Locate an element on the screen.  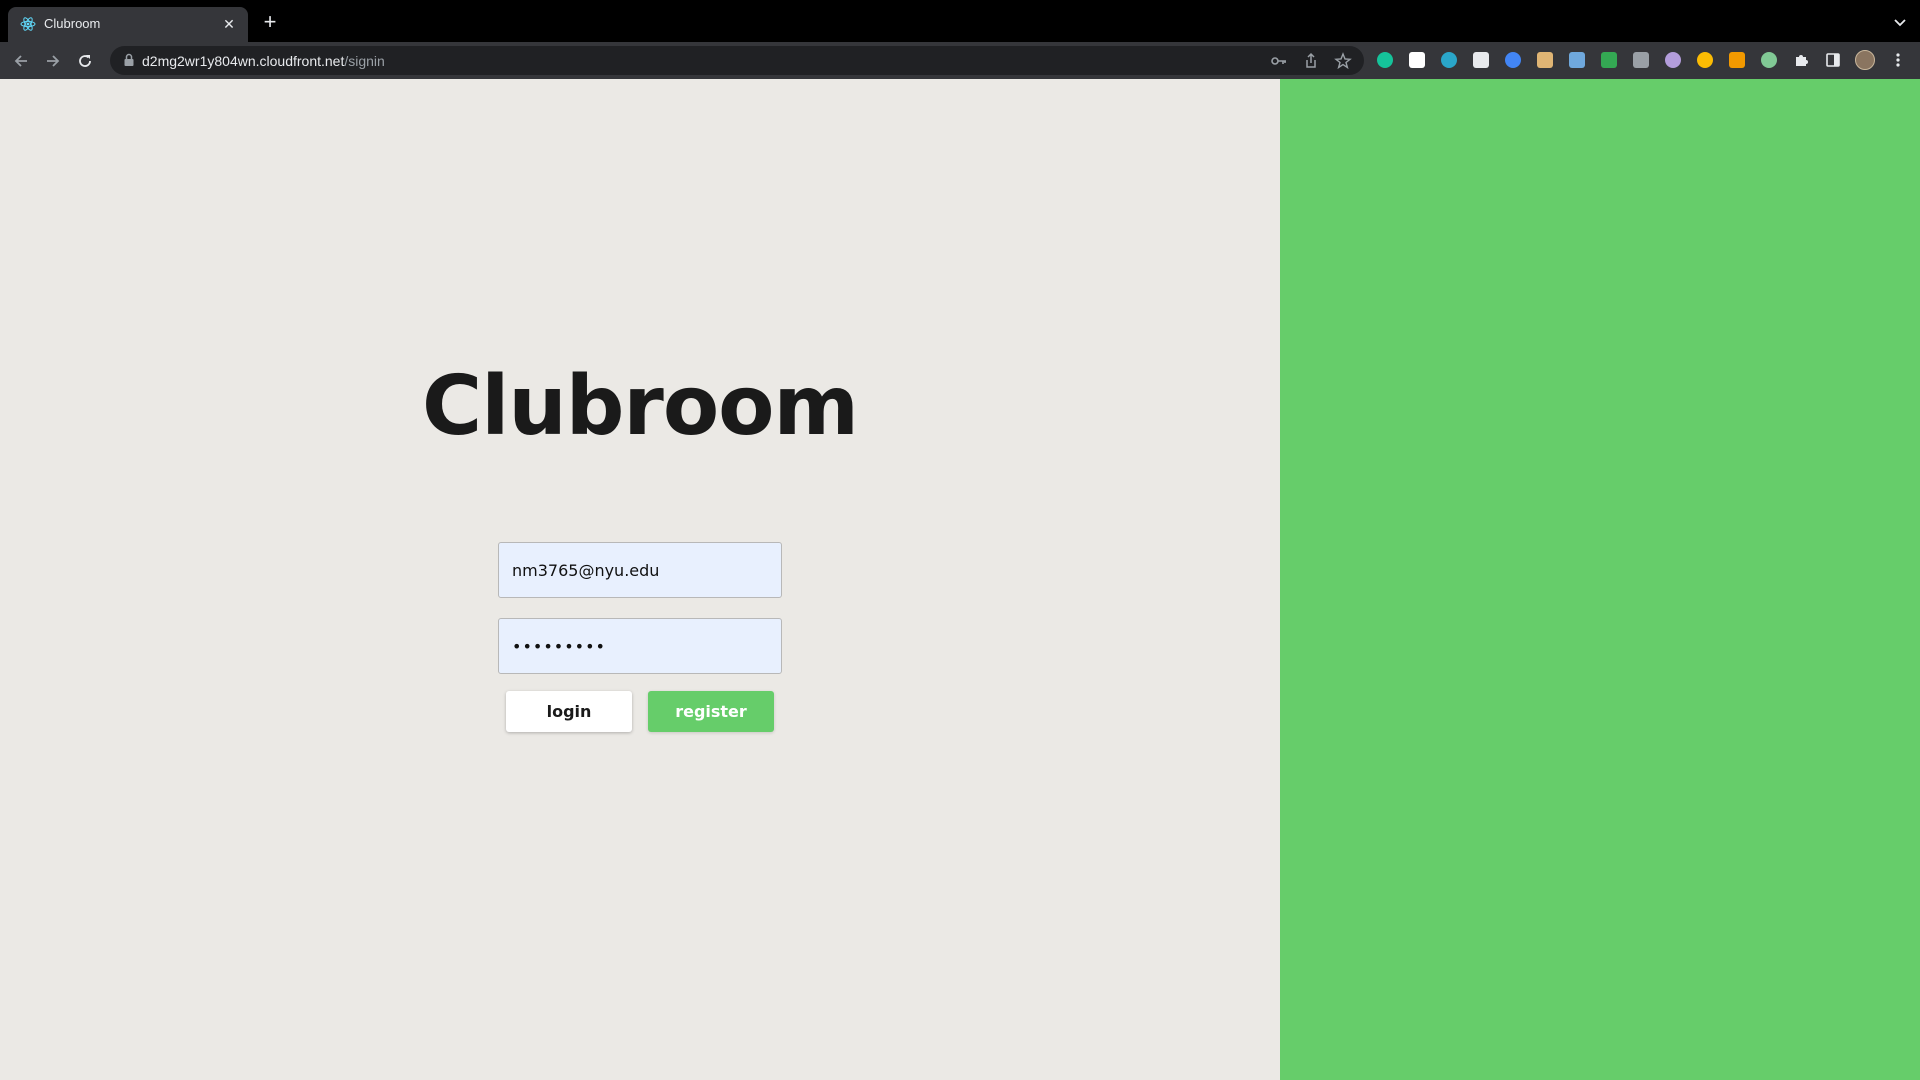
badge-extension-icon is located at coordinates (1705, 60).